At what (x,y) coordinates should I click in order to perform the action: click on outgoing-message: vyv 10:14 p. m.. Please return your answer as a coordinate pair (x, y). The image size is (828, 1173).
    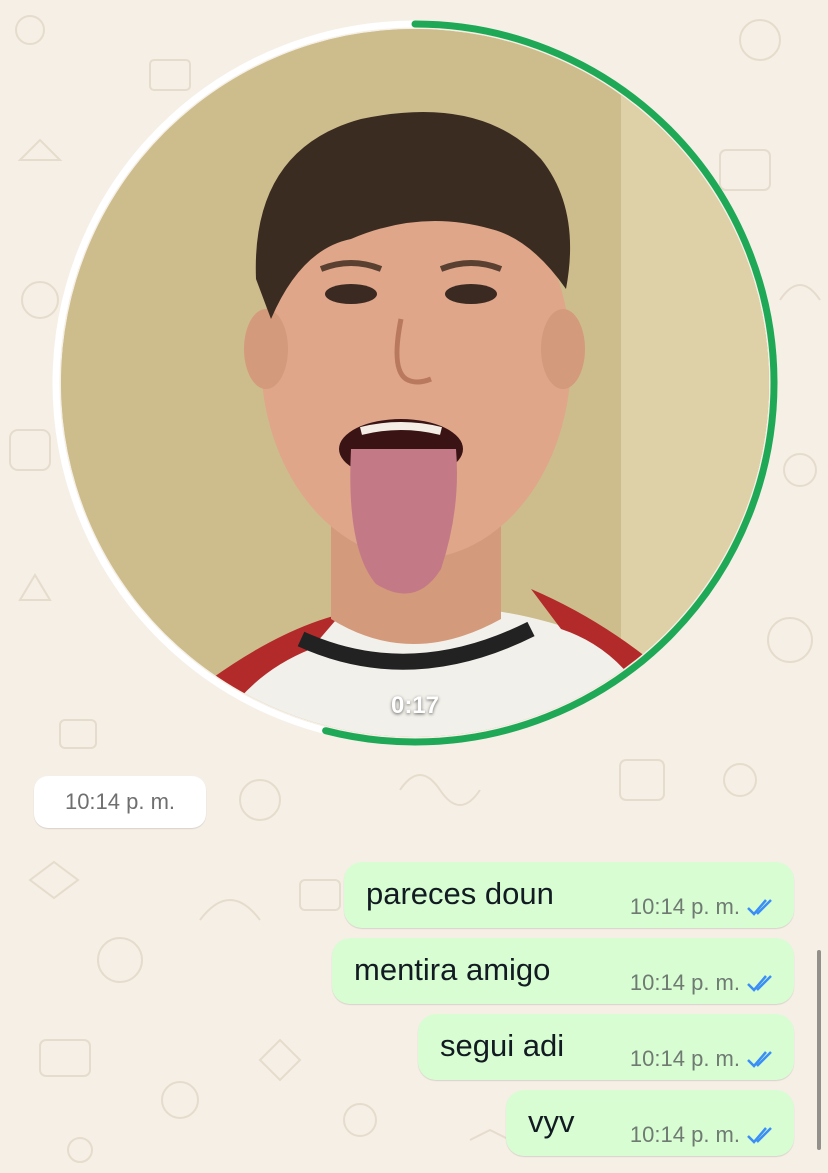
    Looking at the image, I should click on (650, 1123).